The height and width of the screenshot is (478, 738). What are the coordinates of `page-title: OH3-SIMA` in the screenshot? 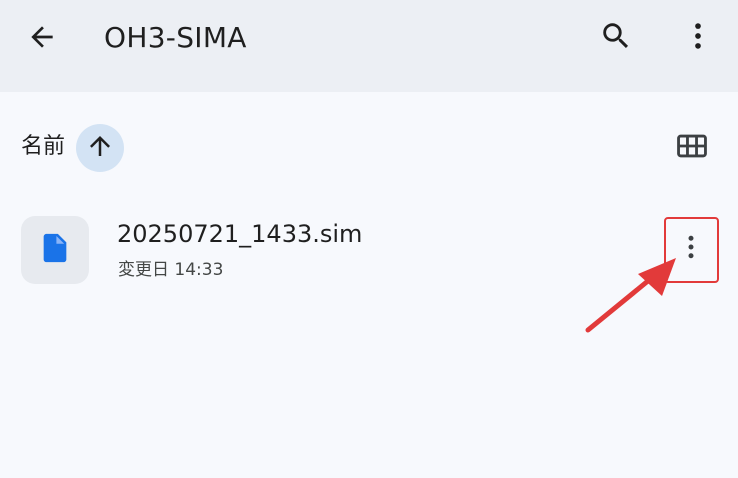 It's located at (175, 37).